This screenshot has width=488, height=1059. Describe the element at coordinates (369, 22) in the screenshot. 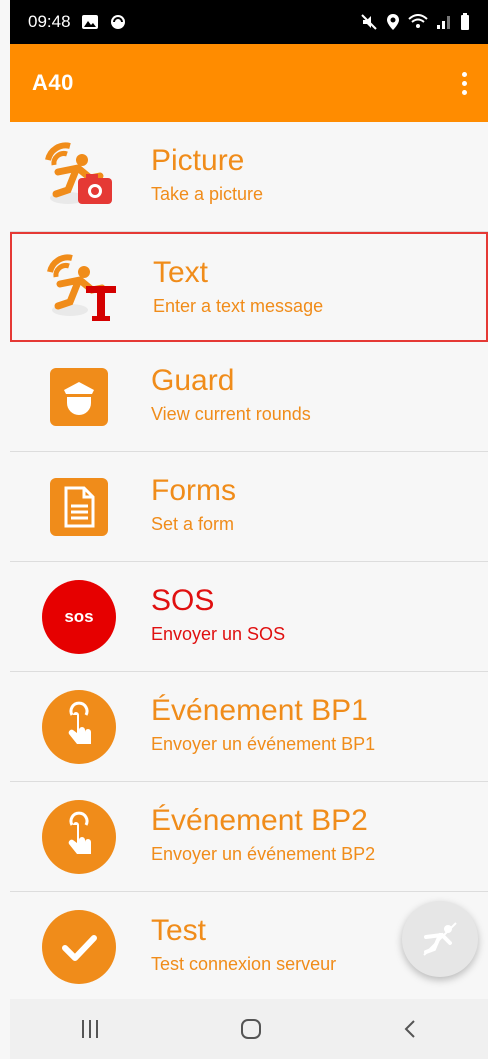

I see `mute-icon` at that location.